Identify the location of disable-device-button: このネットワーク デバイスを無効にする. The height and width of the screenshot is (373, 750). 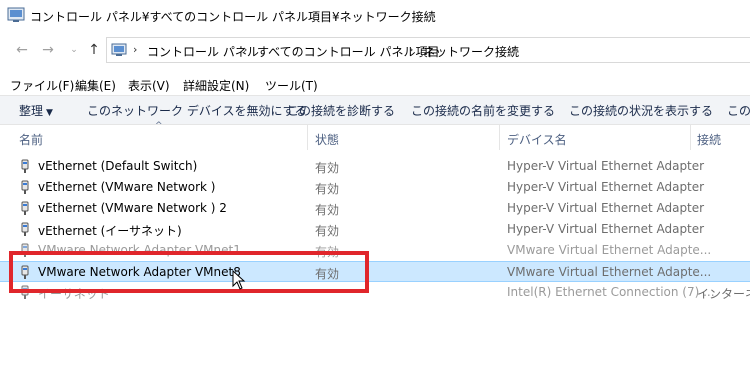
(197, 110).